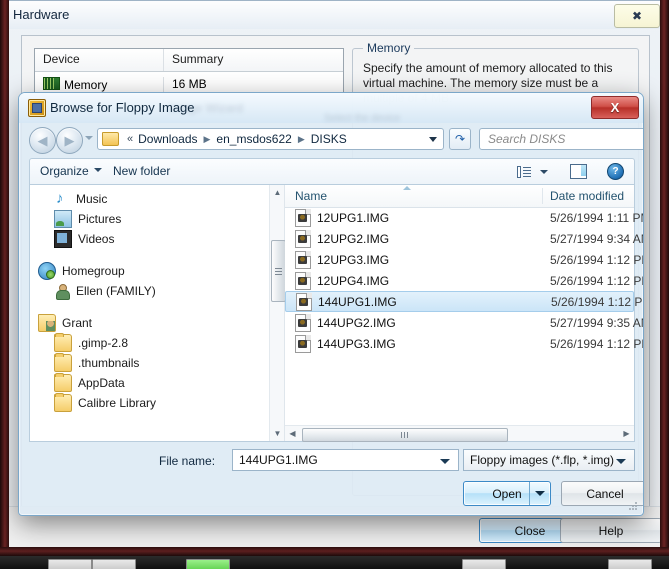  I want to click on videos-icon, so click(63, 239).